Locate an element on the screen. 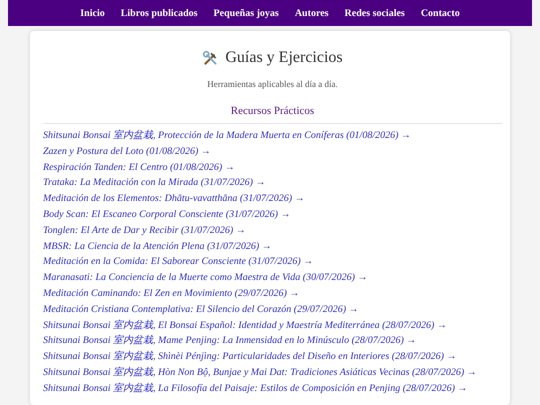 The height and width of the screenshot is (405, 540). page-title: Guías y Ejercicios is located at coordinates (284, 58).